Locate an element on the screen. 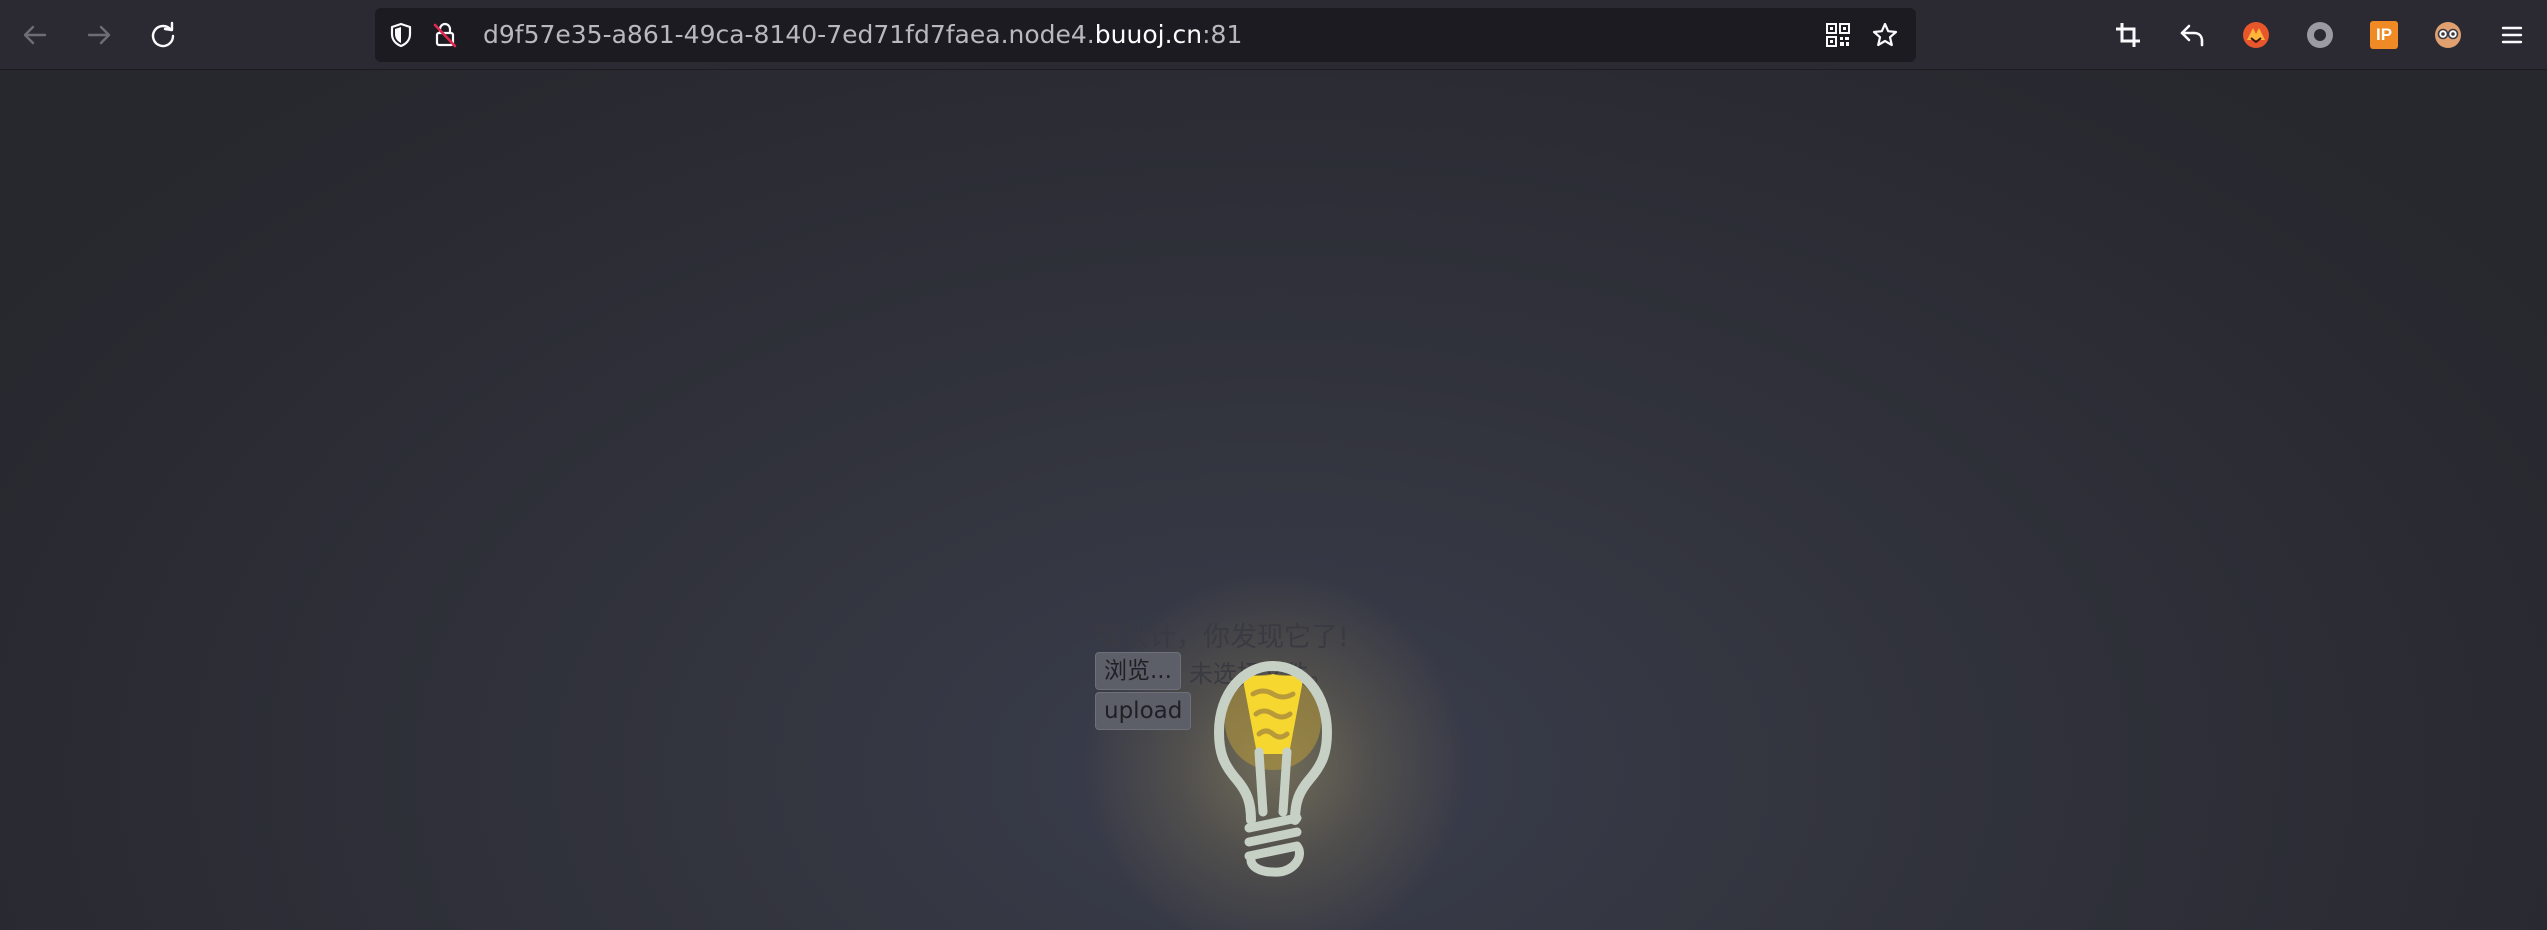  lightbulb-icon is located at coordinates (1273, 786).